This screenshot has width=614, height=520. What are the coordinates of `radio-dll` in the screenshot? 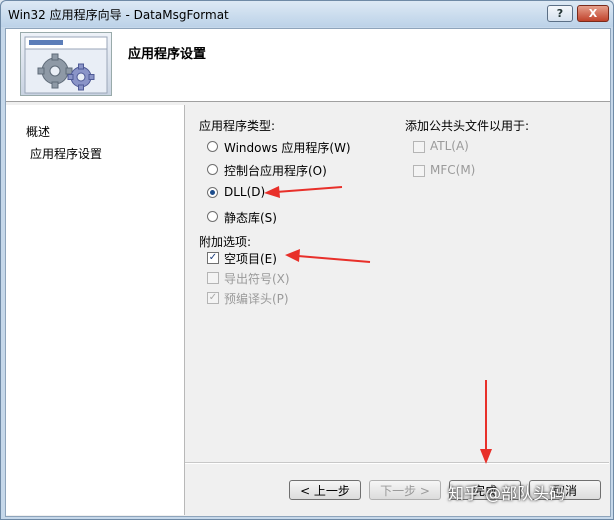 It's located at (212, 192).